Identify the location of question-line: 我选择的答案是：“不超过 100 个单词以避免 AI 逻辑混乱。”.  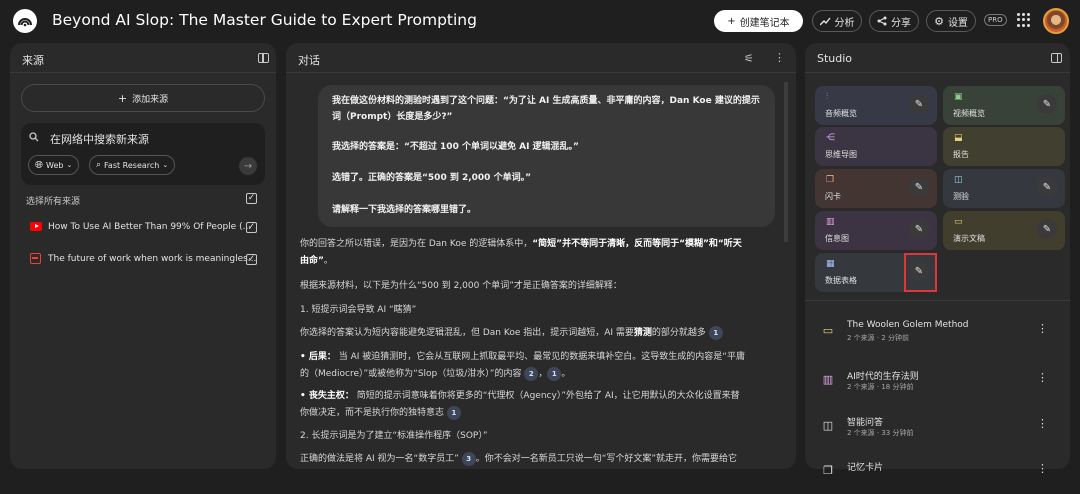
(455, 147).